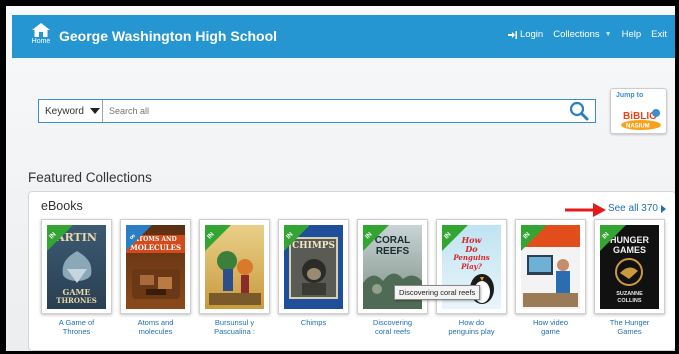 This screenshot has width=679, height=354. I want to click on ebooks-title: eBooks, so click(62, 206).